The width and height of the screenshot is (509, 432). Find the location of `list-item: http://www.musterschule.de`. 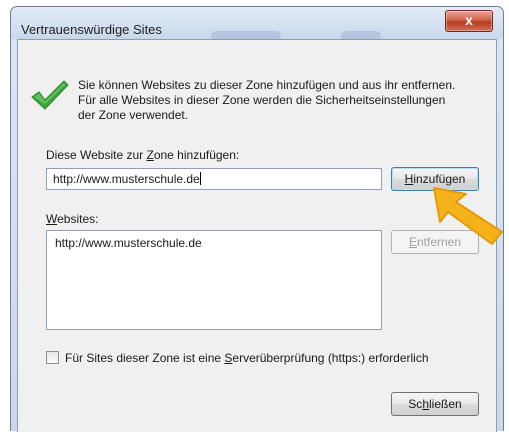

list-item: http://www.musterschule.de is located at coordinates (214, 243).